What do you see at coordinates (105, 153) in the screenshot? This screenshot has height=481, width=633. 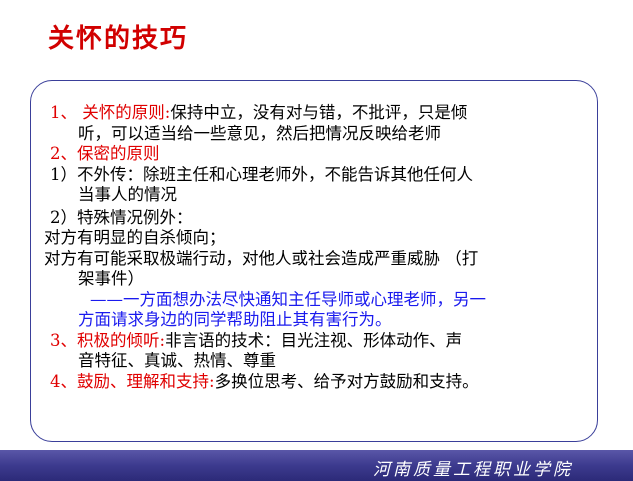 I see `principle-2-heading: 2、保密的原则` at bounding box center [105, 153].